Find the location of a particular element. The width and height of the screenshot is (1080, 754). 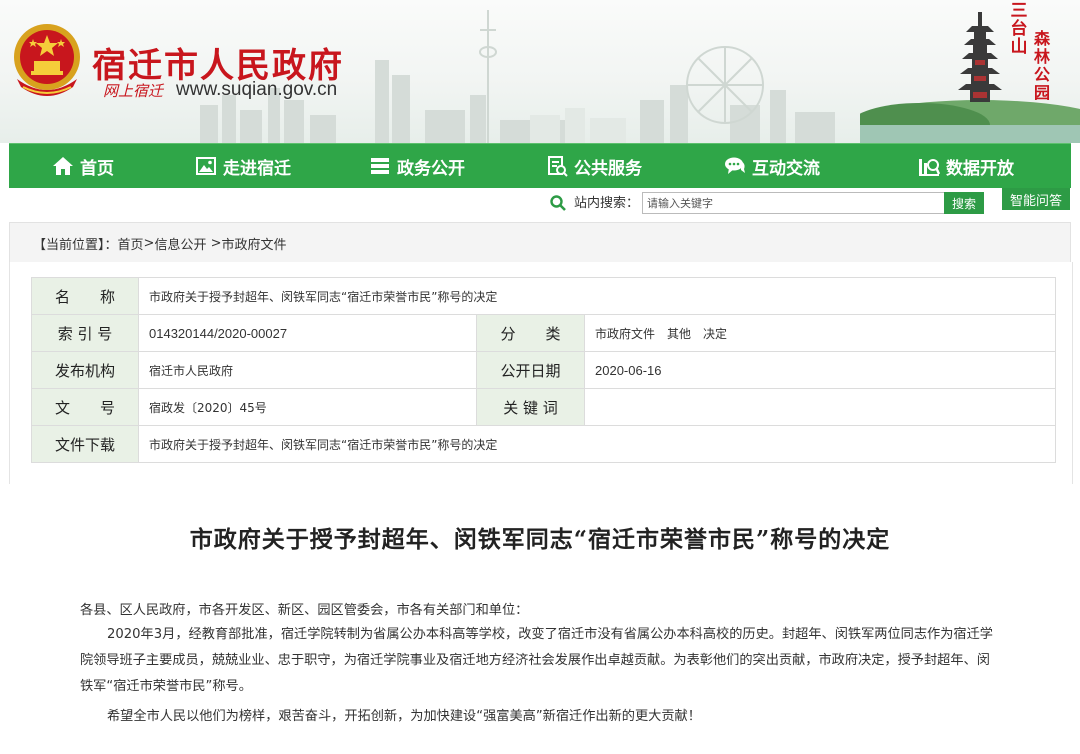

keywords-value is located at coordinates (820, 407).